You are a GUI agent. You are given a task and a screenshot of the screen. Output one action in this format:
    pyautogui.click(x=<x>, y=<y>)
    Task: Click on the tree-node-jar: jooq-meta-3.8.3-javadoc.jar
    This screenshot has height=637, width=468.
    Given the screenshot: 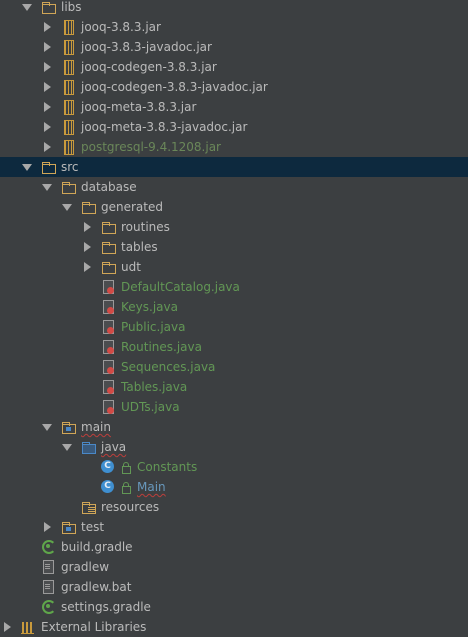 What is the action you would take?
    pyautogui.click(x=234, y=127)
    